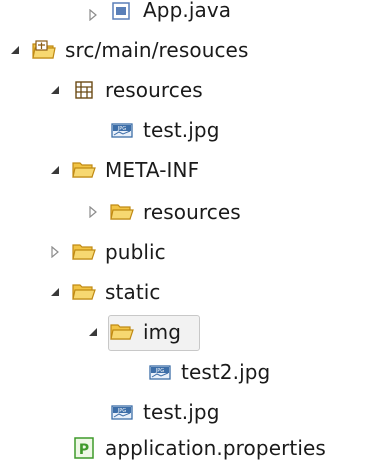 This screenshot has width=376, height=468. I want to click on properties-file-icon: P, so click(84, 448).